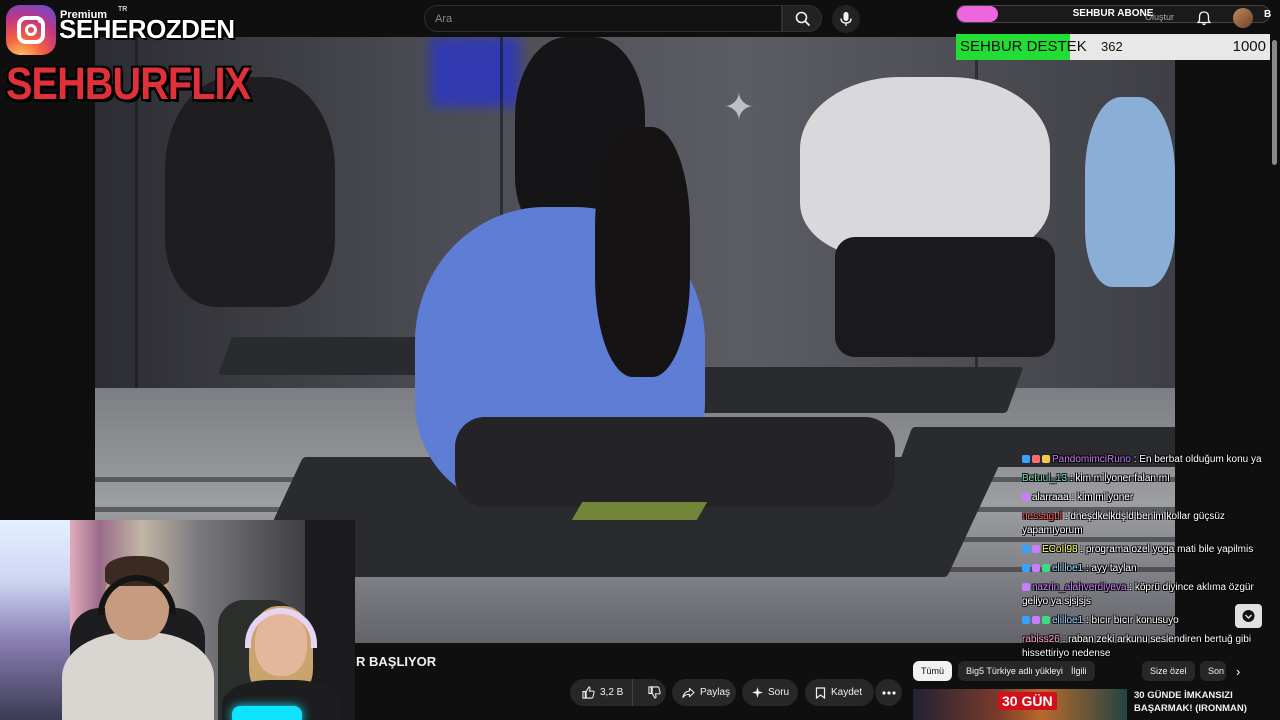 This screenshot has width=1280, height=720. I want to click on save-button: Kaydet, so click(839, 692).